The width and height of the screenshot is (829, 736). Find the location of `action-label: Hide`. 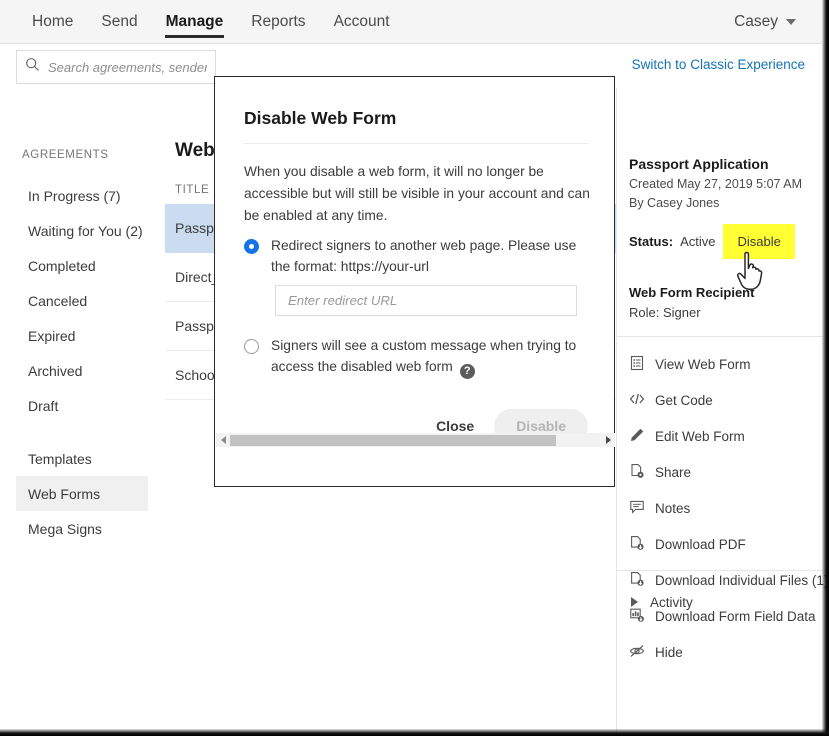

action-label: Hide is located at coordinates (669, 652).